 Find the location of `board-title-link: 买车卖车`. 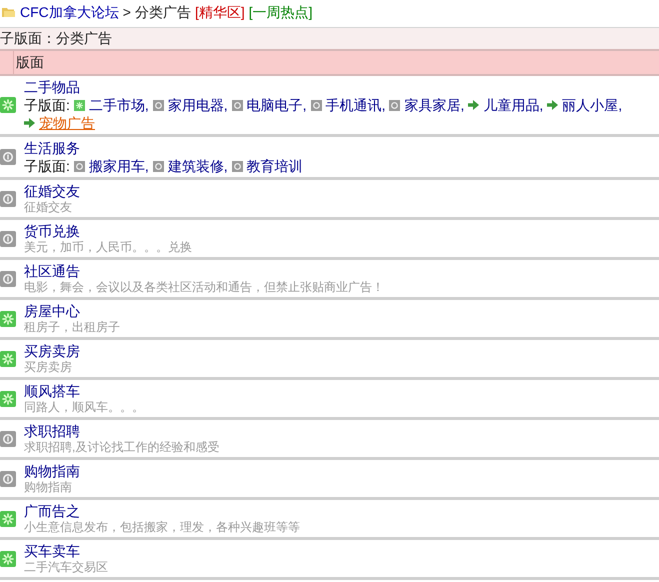

board-title-link: 买车卖车 is located at coordinates (66, 551).